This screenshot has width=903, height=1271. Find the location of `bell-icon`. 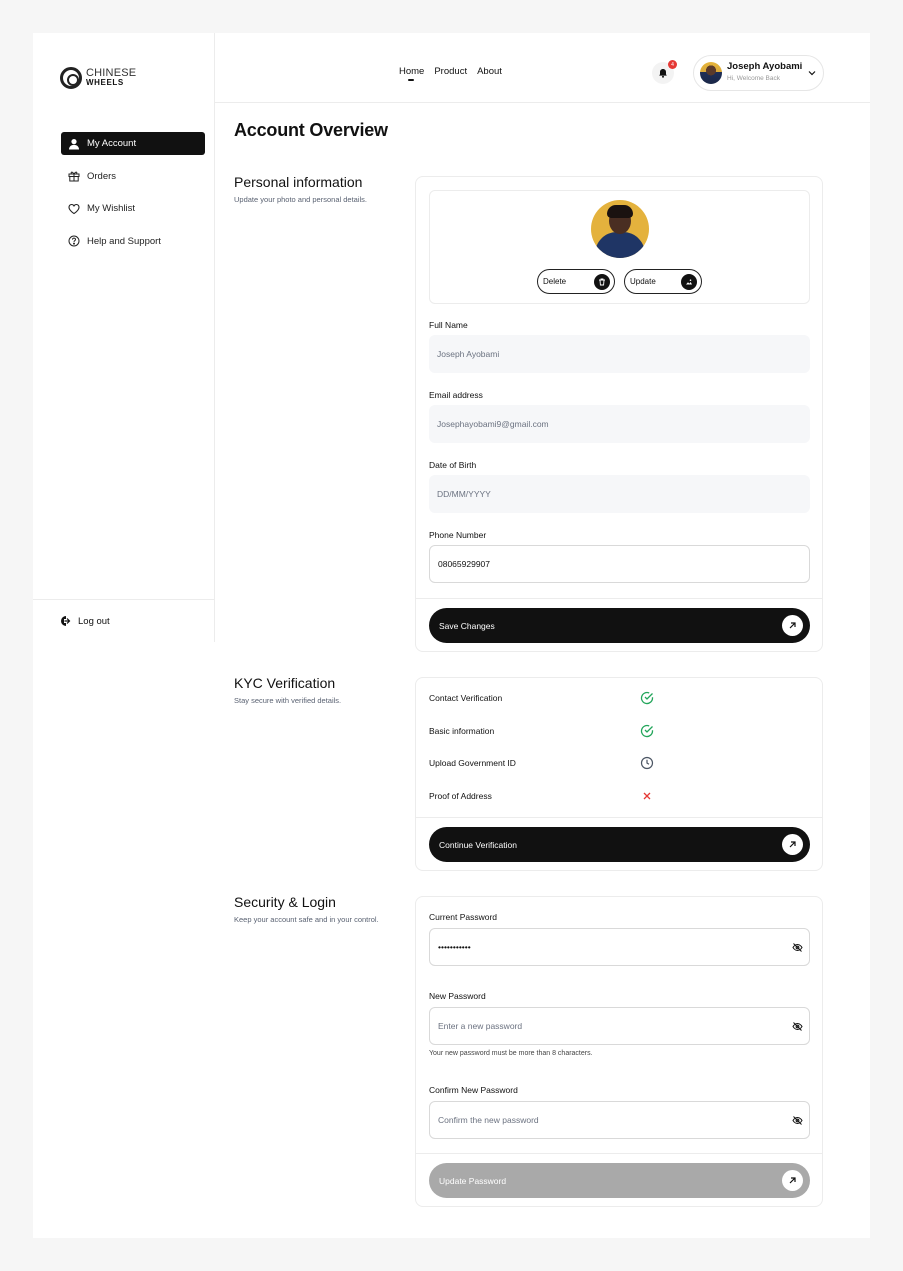

bell-icon is located at coordinates (663, 73).